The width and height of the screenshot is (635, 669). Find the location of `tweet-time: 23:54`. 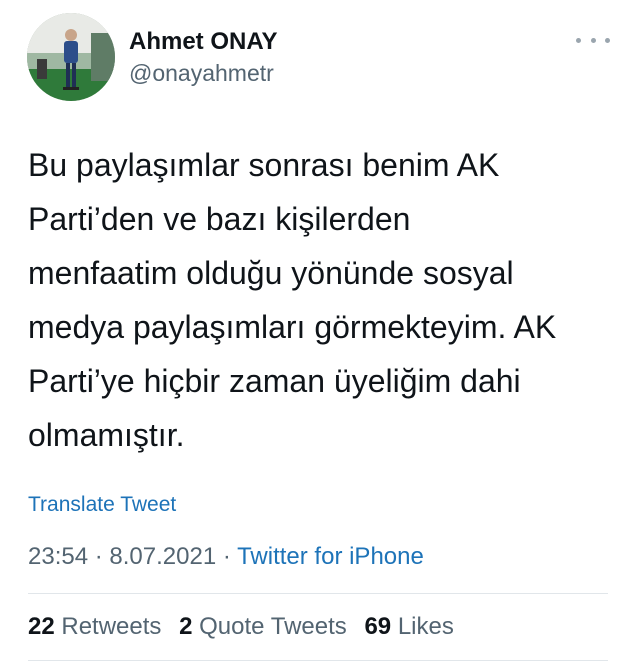

tweet-time: 23:54 is located at coordinates (58, 556).